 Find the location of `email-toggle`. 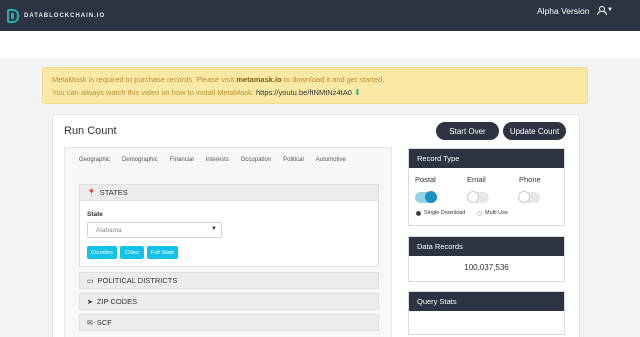

email-toggle is located at coordinates (478, 197).